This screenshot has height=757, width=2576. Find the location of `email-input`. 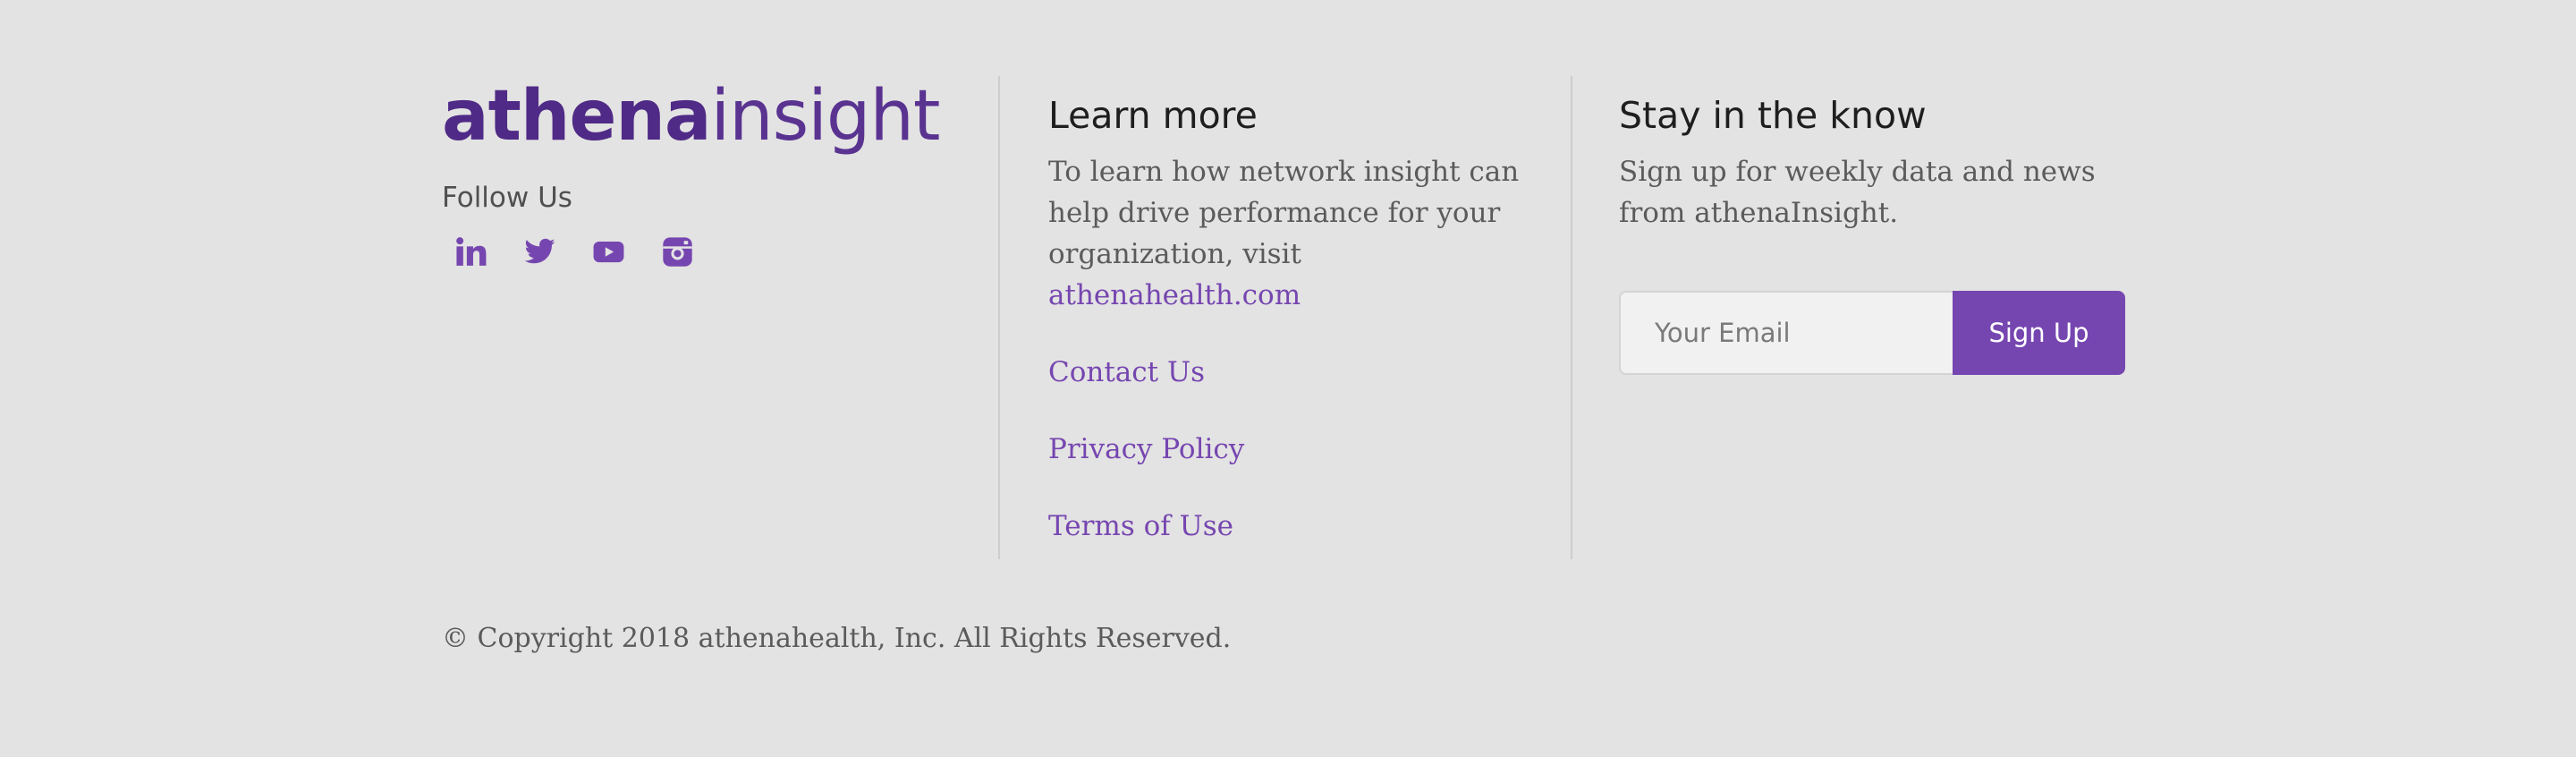

email-input is located at coordinates (1786, 333).